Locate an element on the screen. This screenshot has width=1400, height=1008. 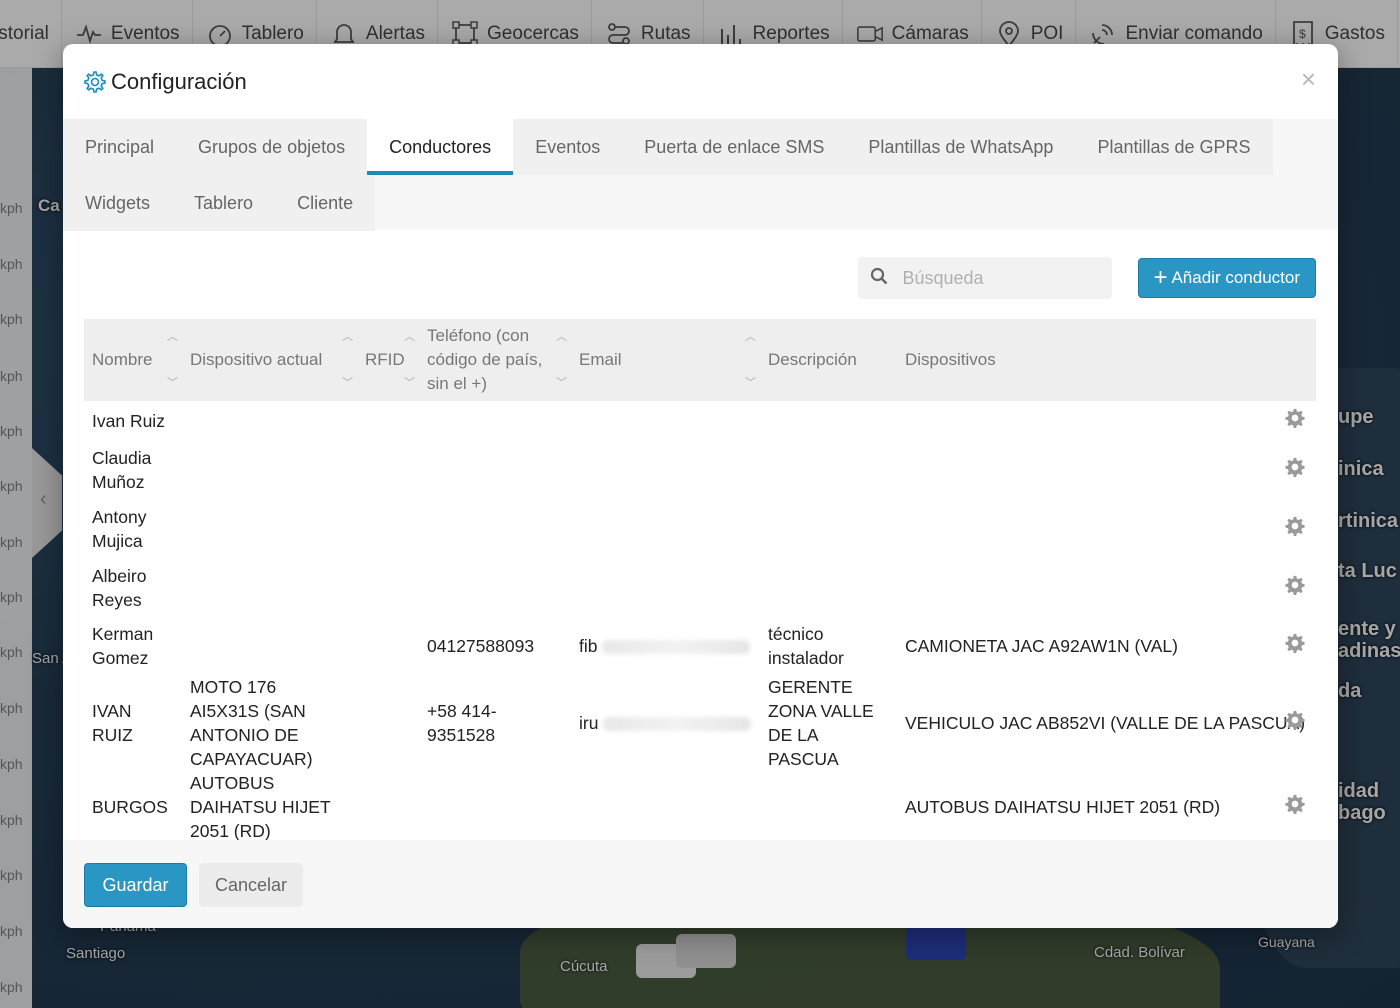
table-row: Albeiro Reyes is located at coordinates (700, 588).